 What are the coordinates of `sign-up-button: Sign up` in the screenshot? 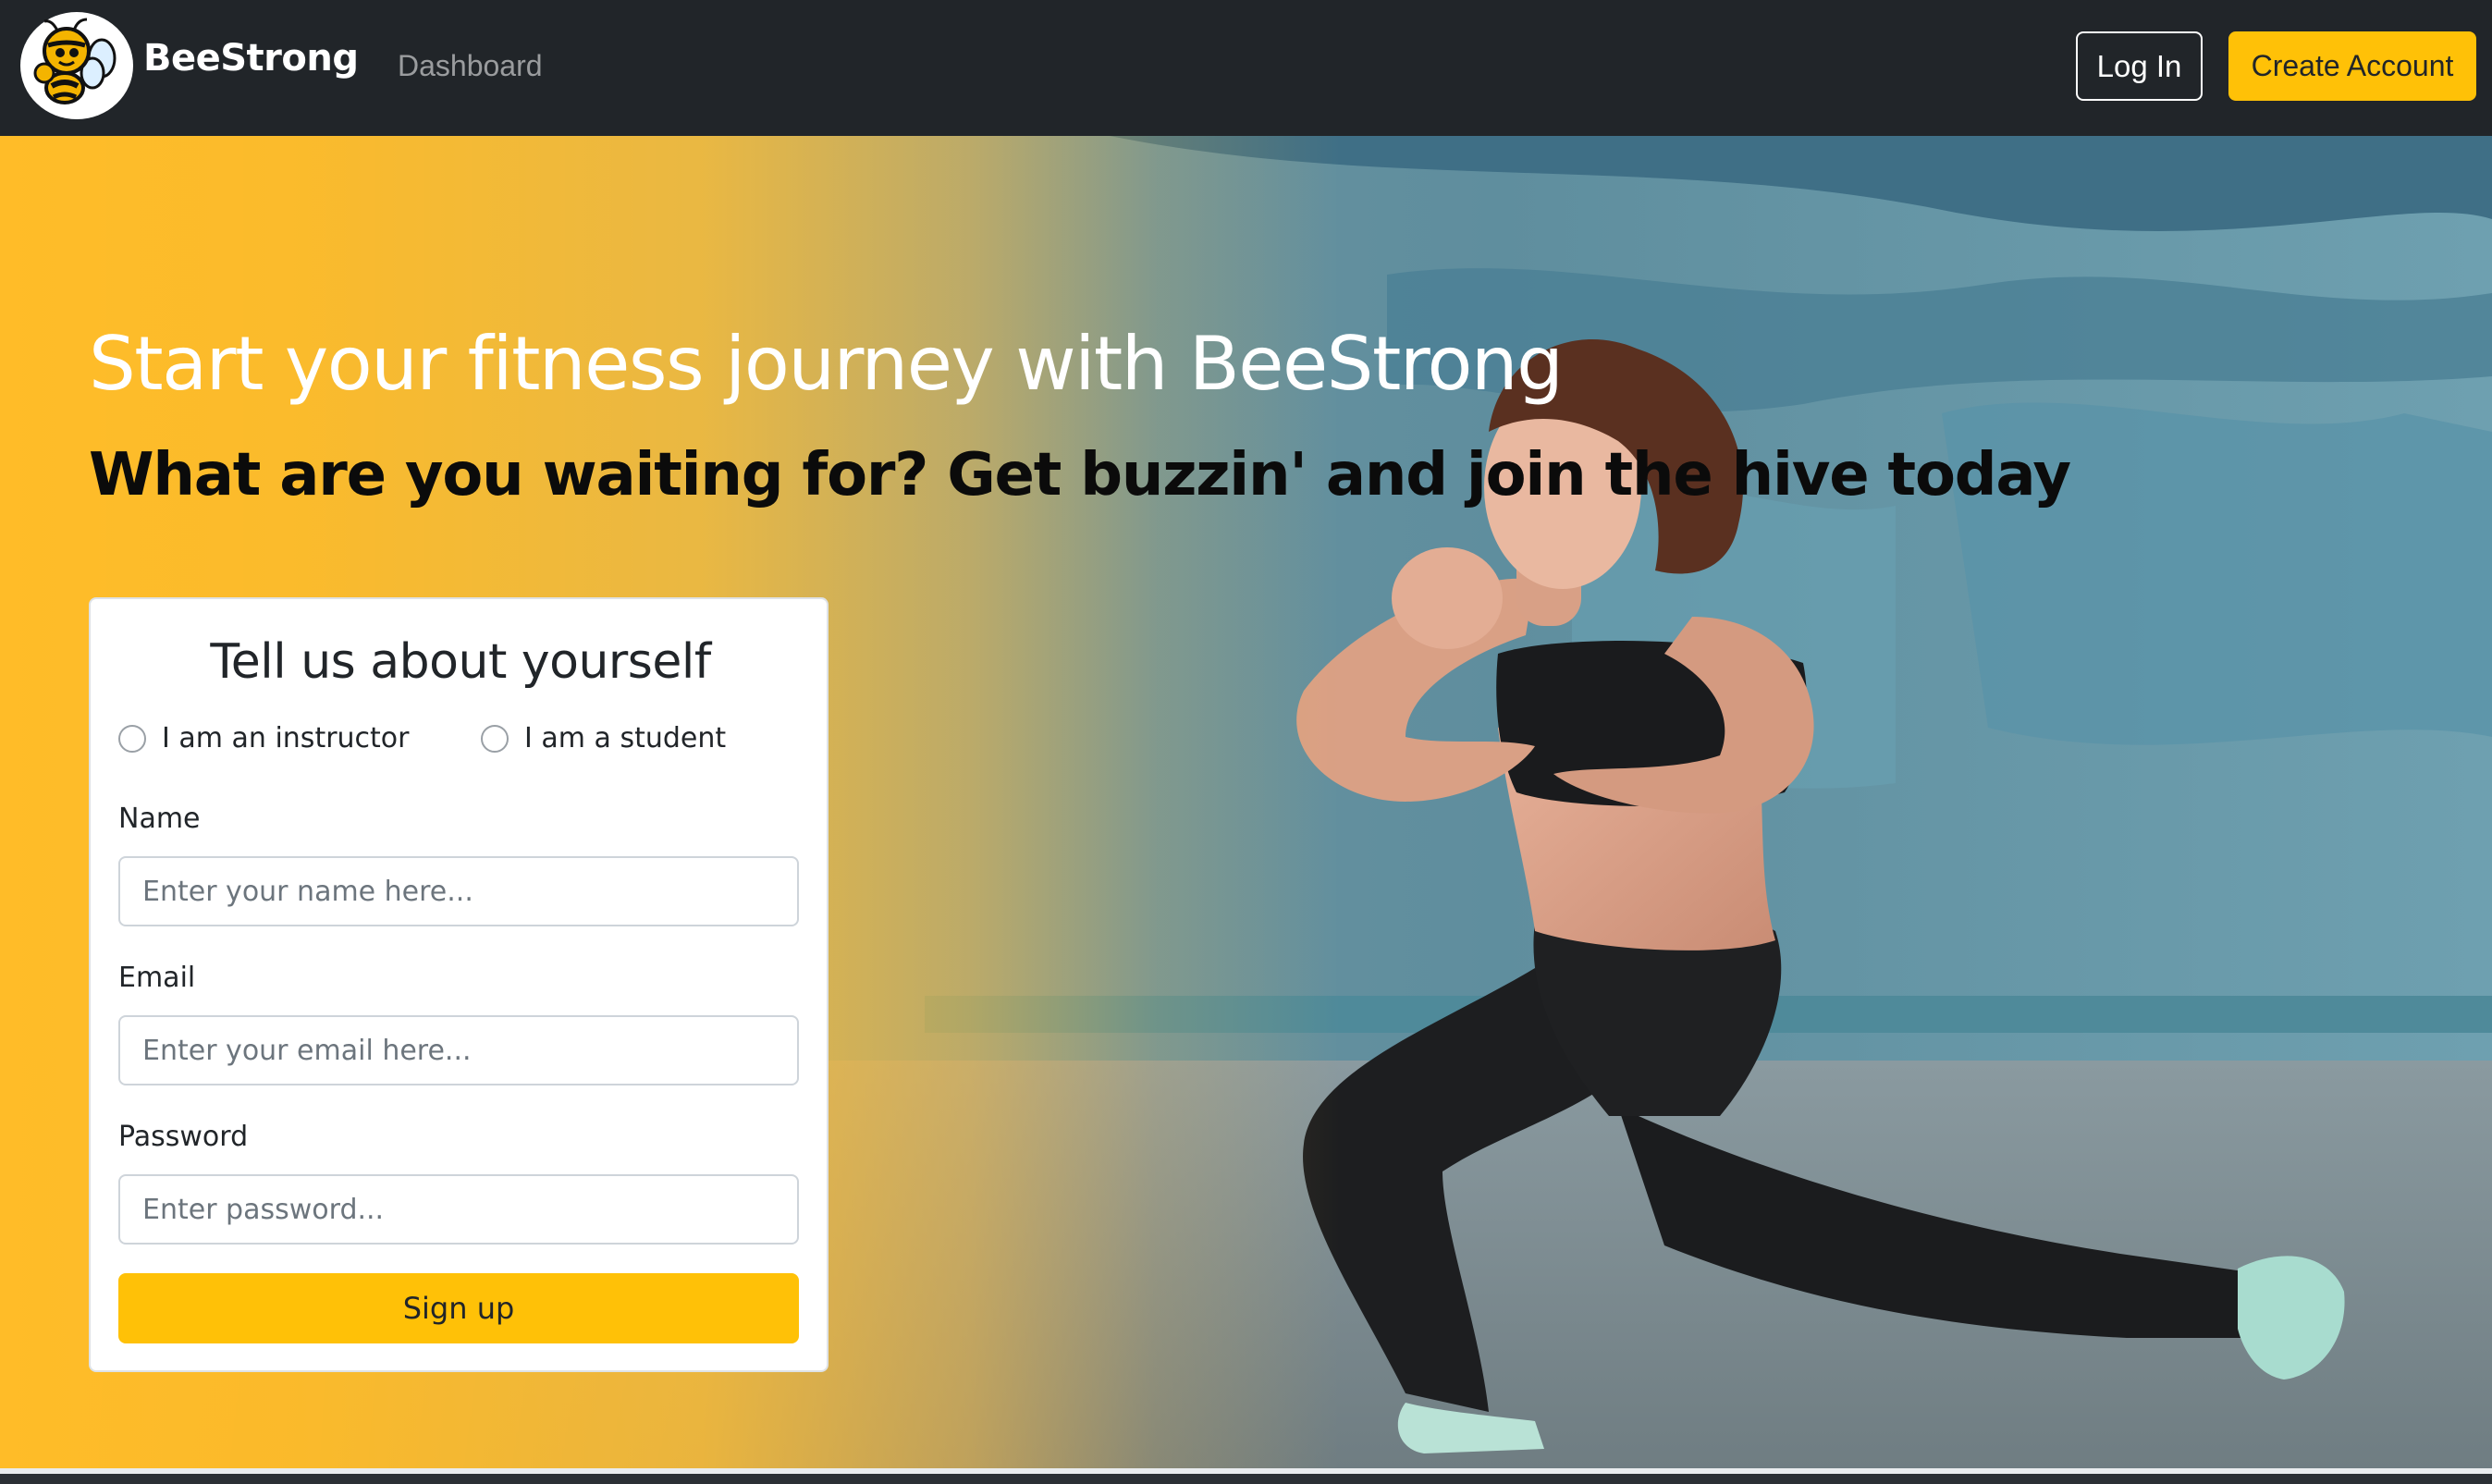 It's located at (458, 1308).